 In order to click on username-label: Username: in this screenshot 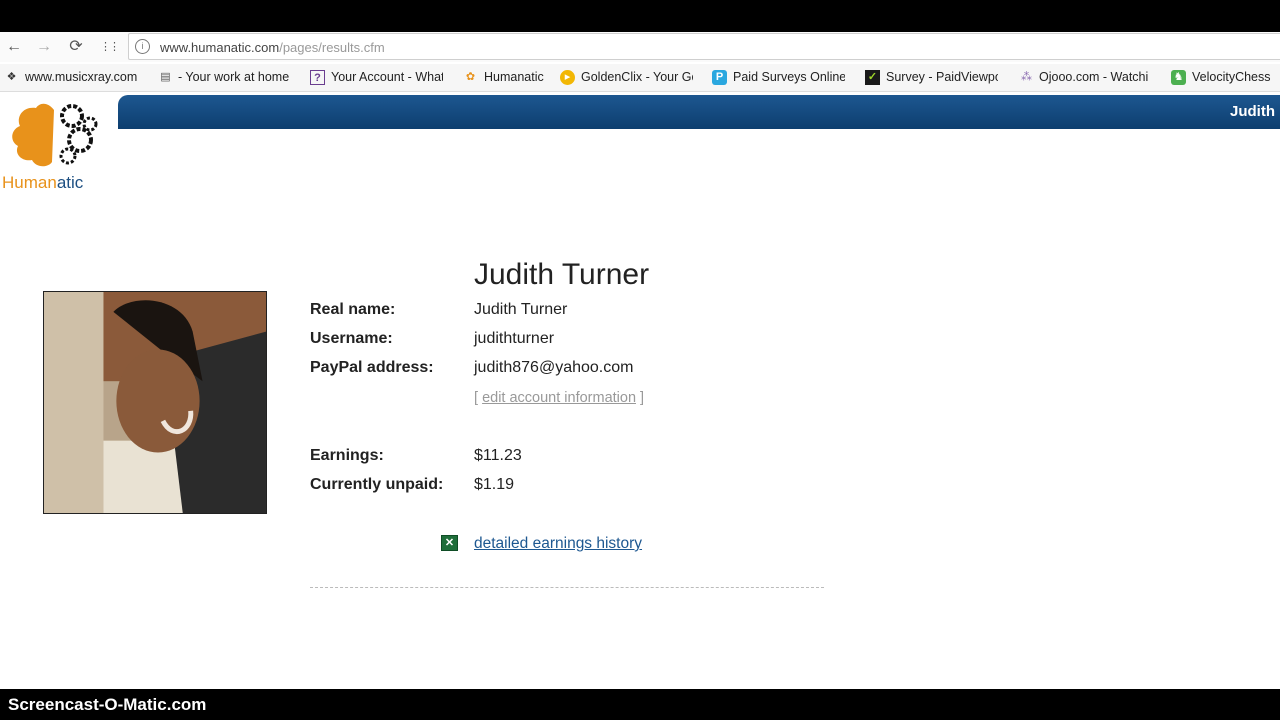, I will do `click(351, 338)`.